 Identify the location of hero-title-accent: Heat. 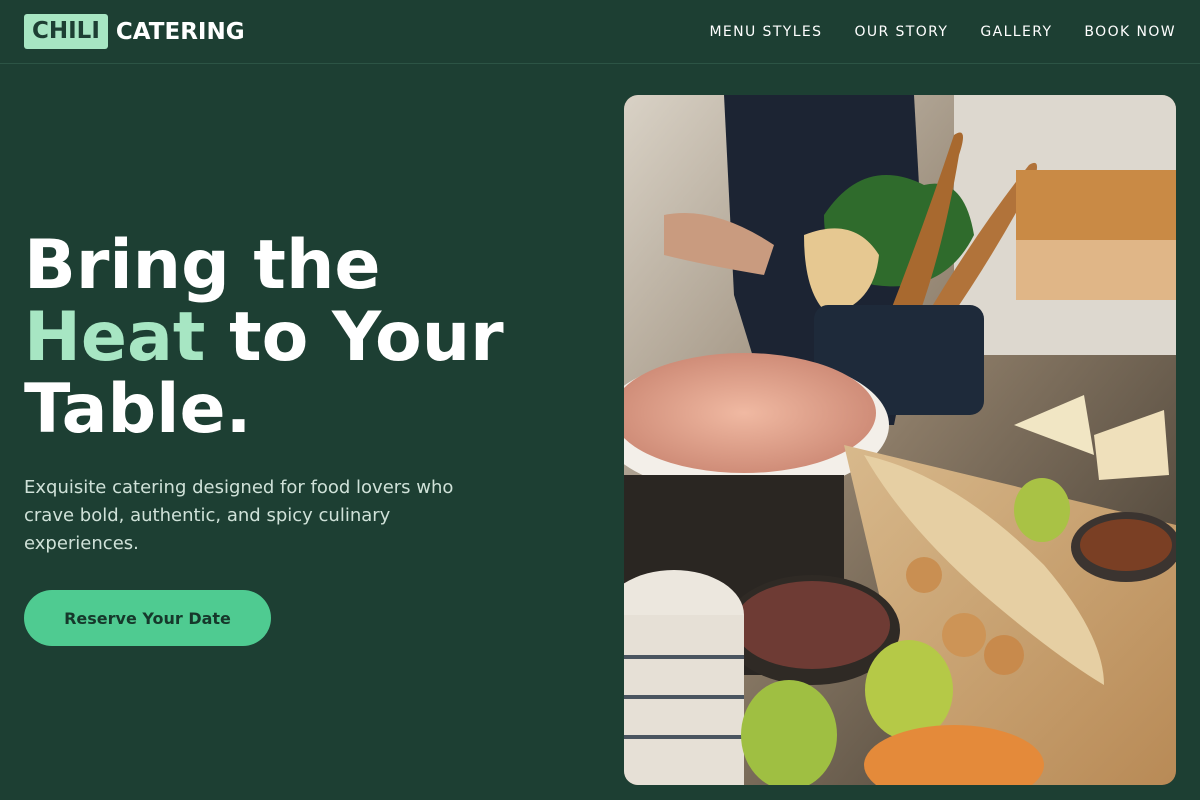
(115, 337).